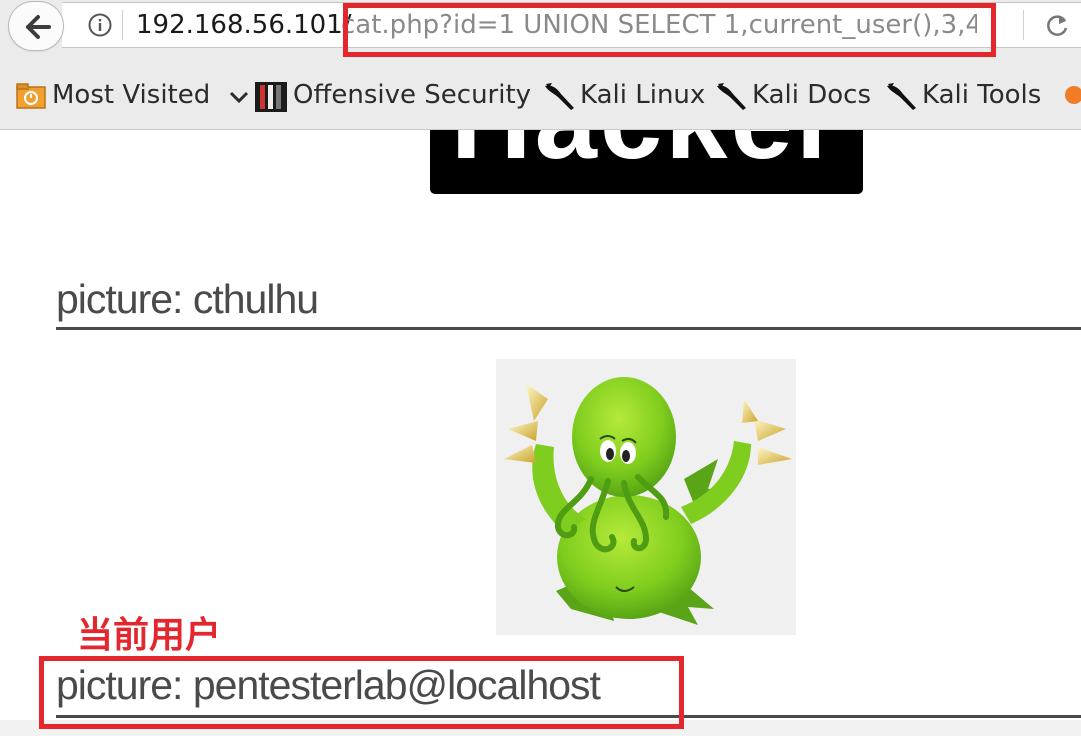  What do you see at coordinates (646, 153) in the screenshot?
I see `logo-text: Hacker` at bounding box center [646, 153].